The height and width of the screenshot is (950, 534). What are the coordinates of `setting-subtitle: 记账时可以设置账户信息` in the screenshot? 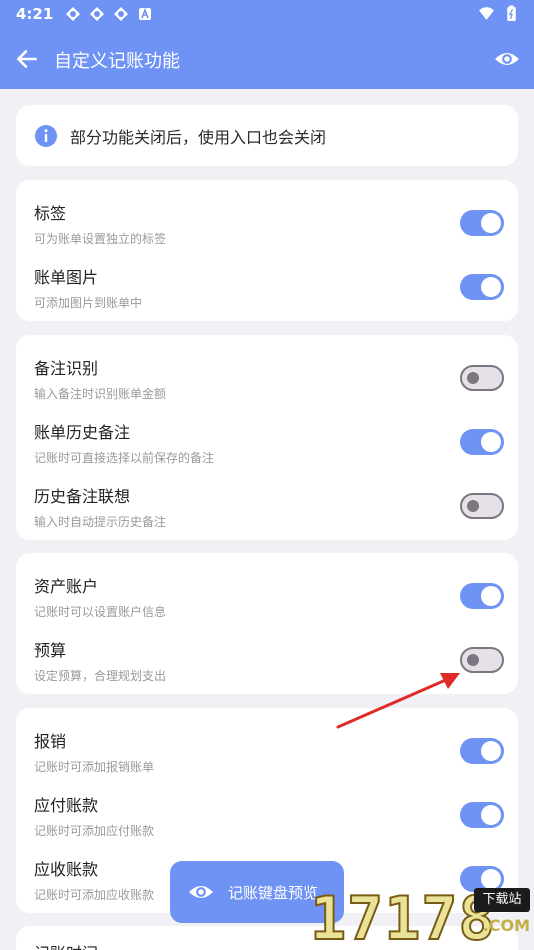 It's located at (100, 612).